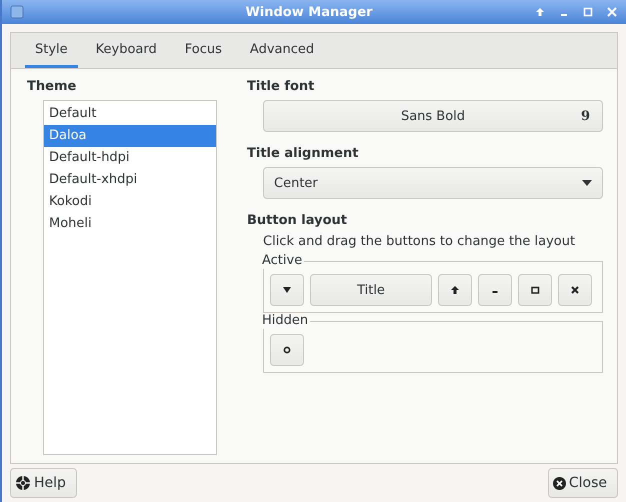 This screenshot has width=626, height=502. I want to click on section-heading: Button layout, so click(297, 220).